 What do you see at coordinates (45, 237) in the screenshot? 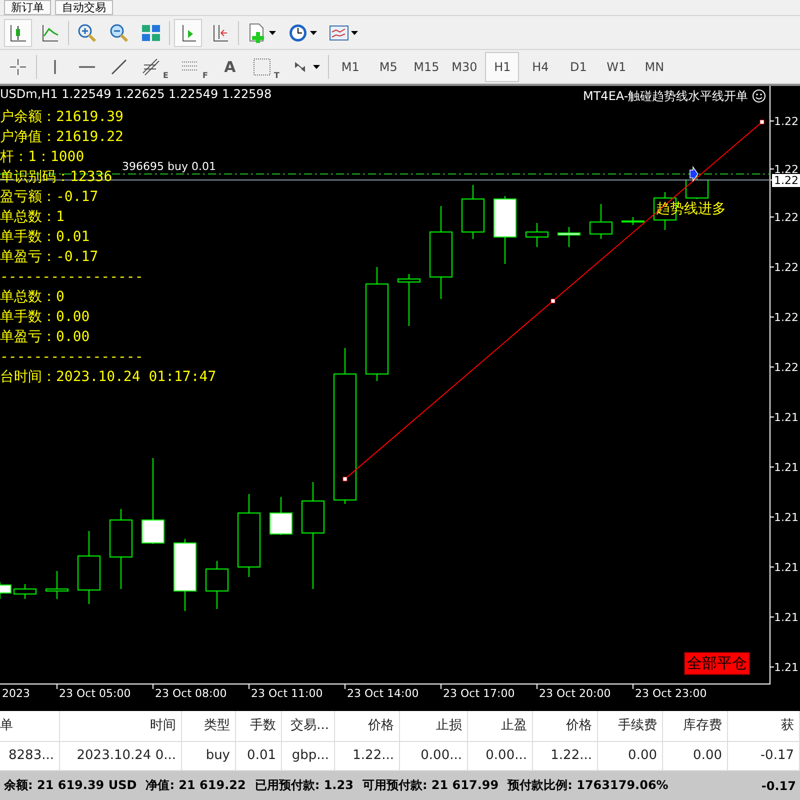
I see `account-info-line: 单手数：0.01` at bounding box center [45, 237].